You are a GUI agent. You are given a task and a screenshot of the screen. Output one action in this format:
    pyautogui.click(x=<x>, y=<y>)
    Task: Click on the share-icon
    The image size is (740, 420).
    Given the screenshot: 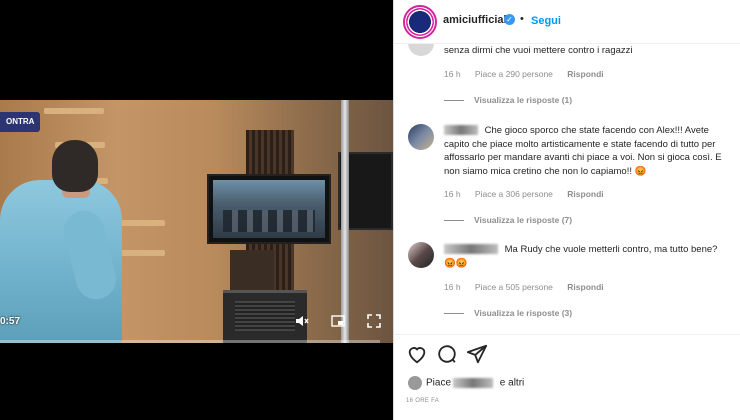 What is the action you would take?
    pyautogui.click(x=477, y=354)
    